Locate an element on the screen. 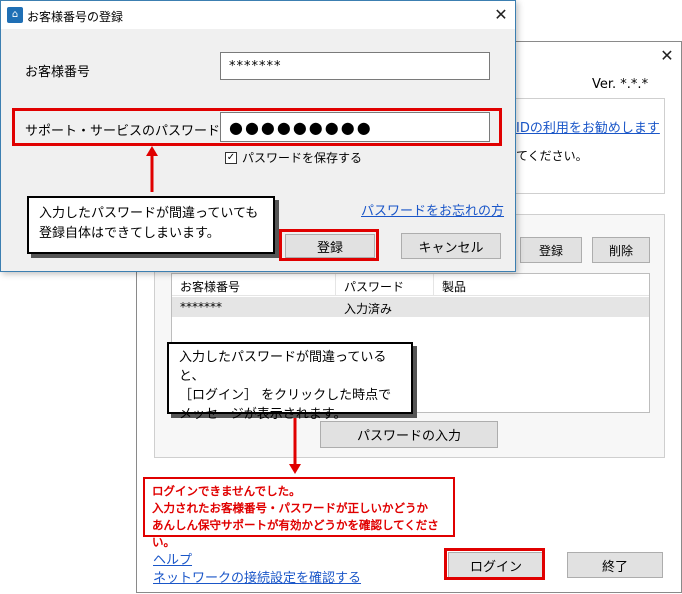 This screenshot has height=594, width=682. callout-line: 入力したパスワードが間違っていると、 is located at coordinates (283, 367).